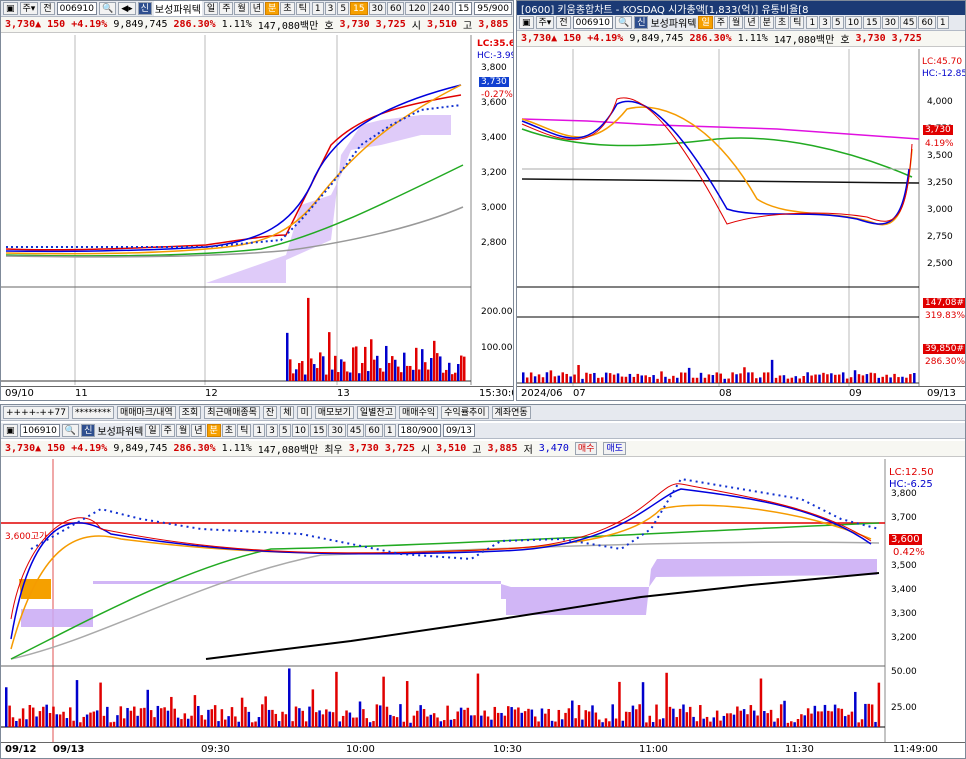 This screenshot has width=966, height=759. What do you see at coordinates (300, 430) in the screenshot?
I see `bottom-interval-3: 10` at bounding box center [300, 430].